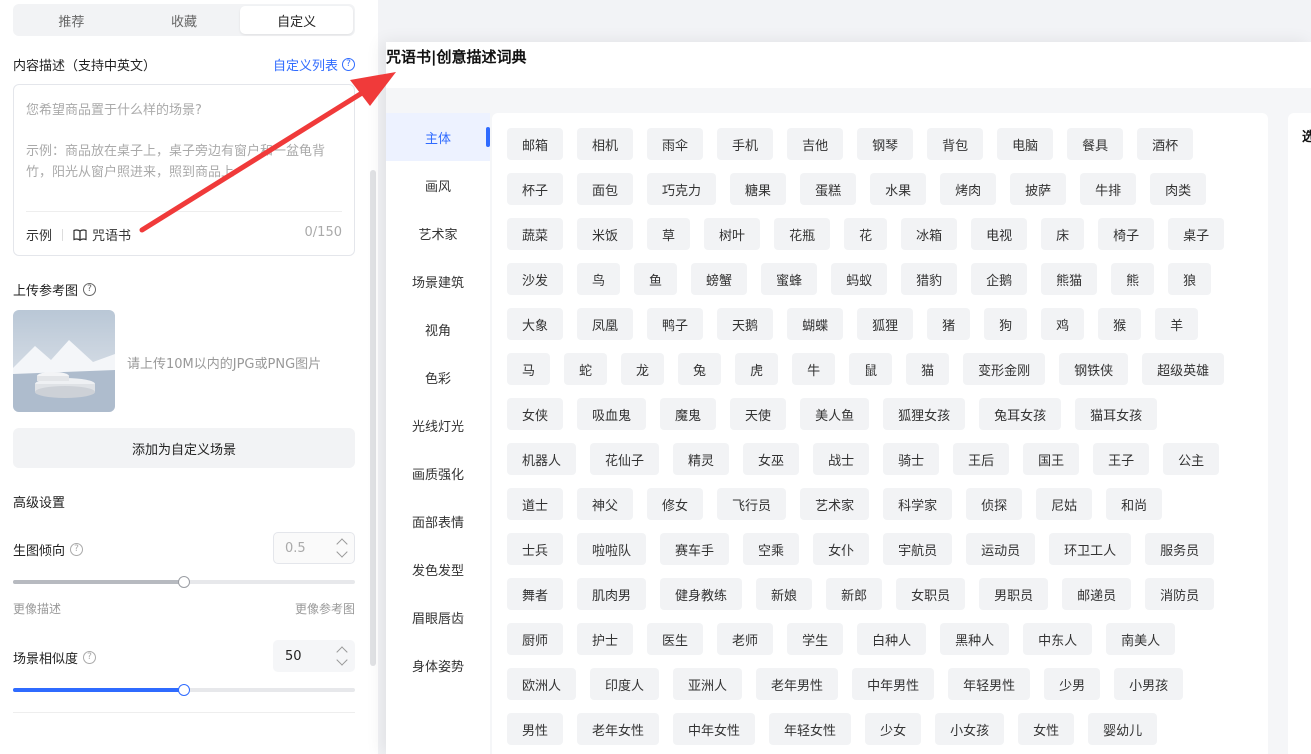 This screenshot has width=1311, height=754. I want to click on tag-chip: 蛇, so click(586, 369).